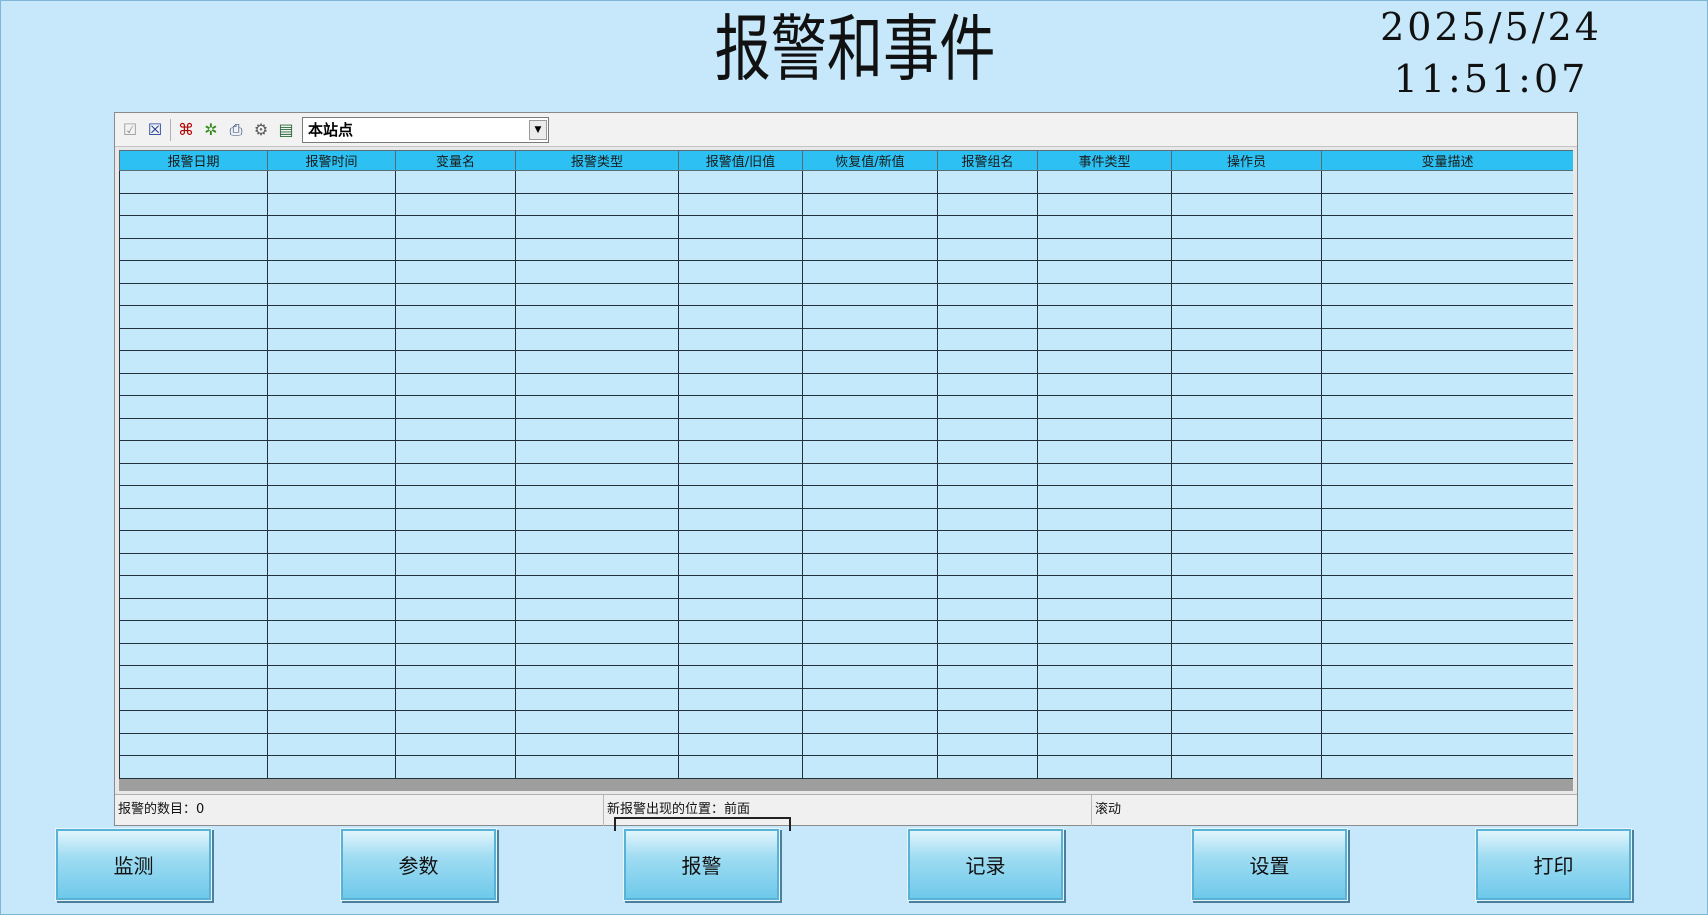 Image resolution: width=1708 pixels, height=915 pixels. I want to click on alarm-button: 报警, so click(701, 864).